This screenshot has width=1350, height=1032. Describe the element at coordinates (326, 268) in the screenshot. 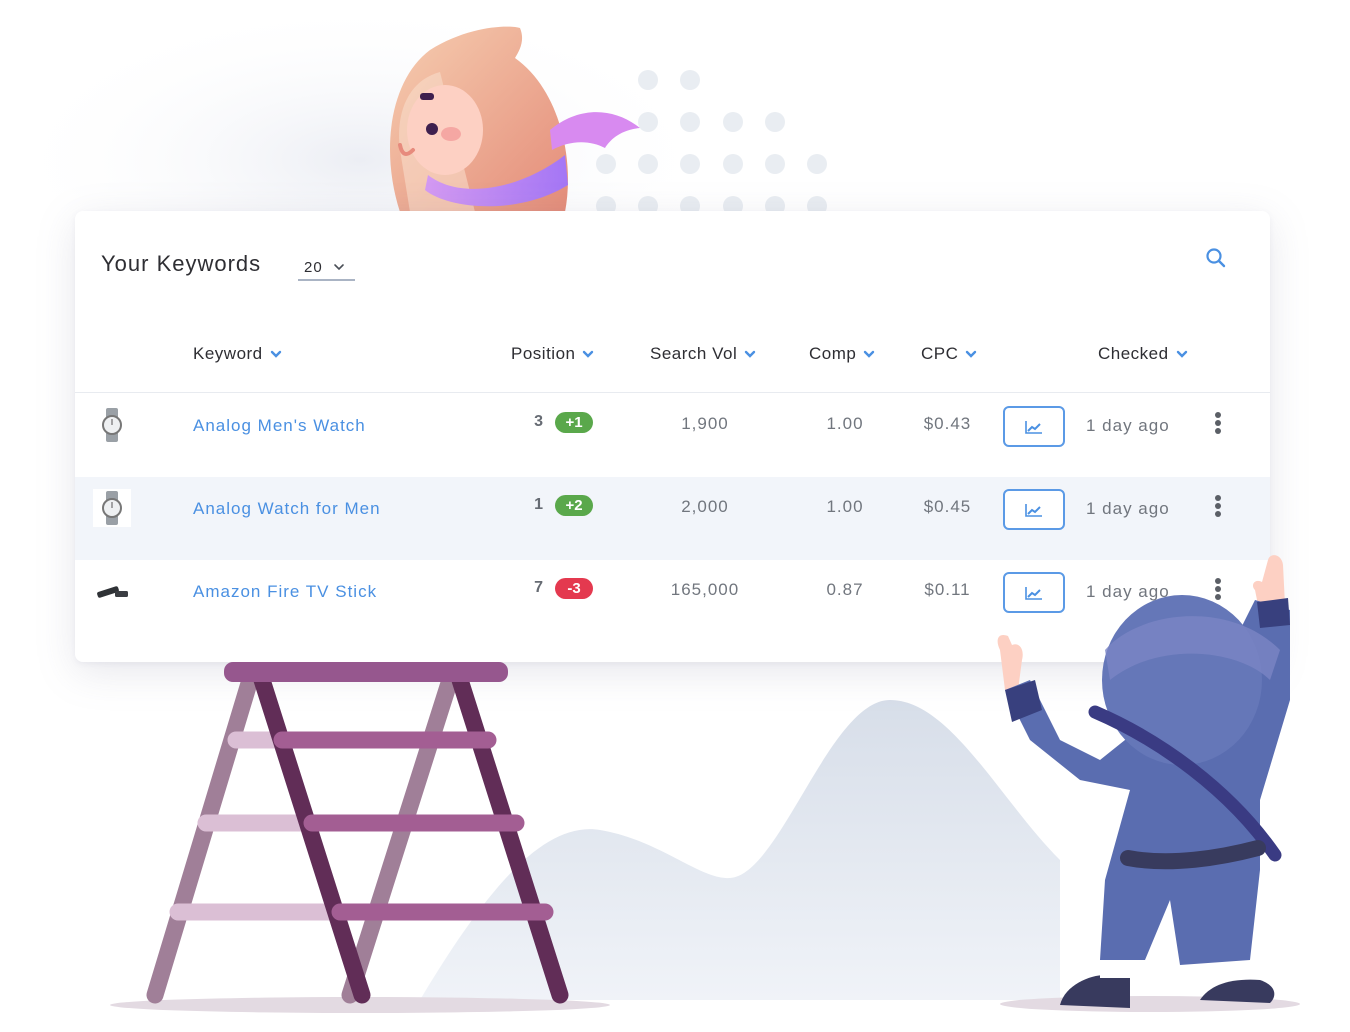

I see `page-size-select: 20` at that location.